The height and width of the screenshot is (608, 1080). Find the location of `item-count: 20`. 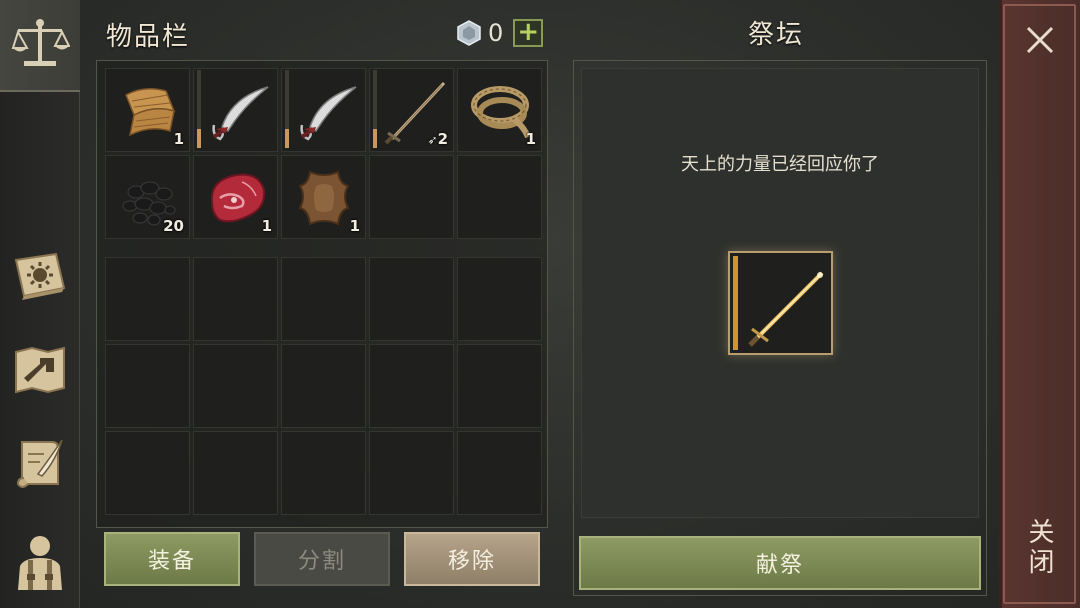

item-count: 20 is located at coordinates (173, 226).